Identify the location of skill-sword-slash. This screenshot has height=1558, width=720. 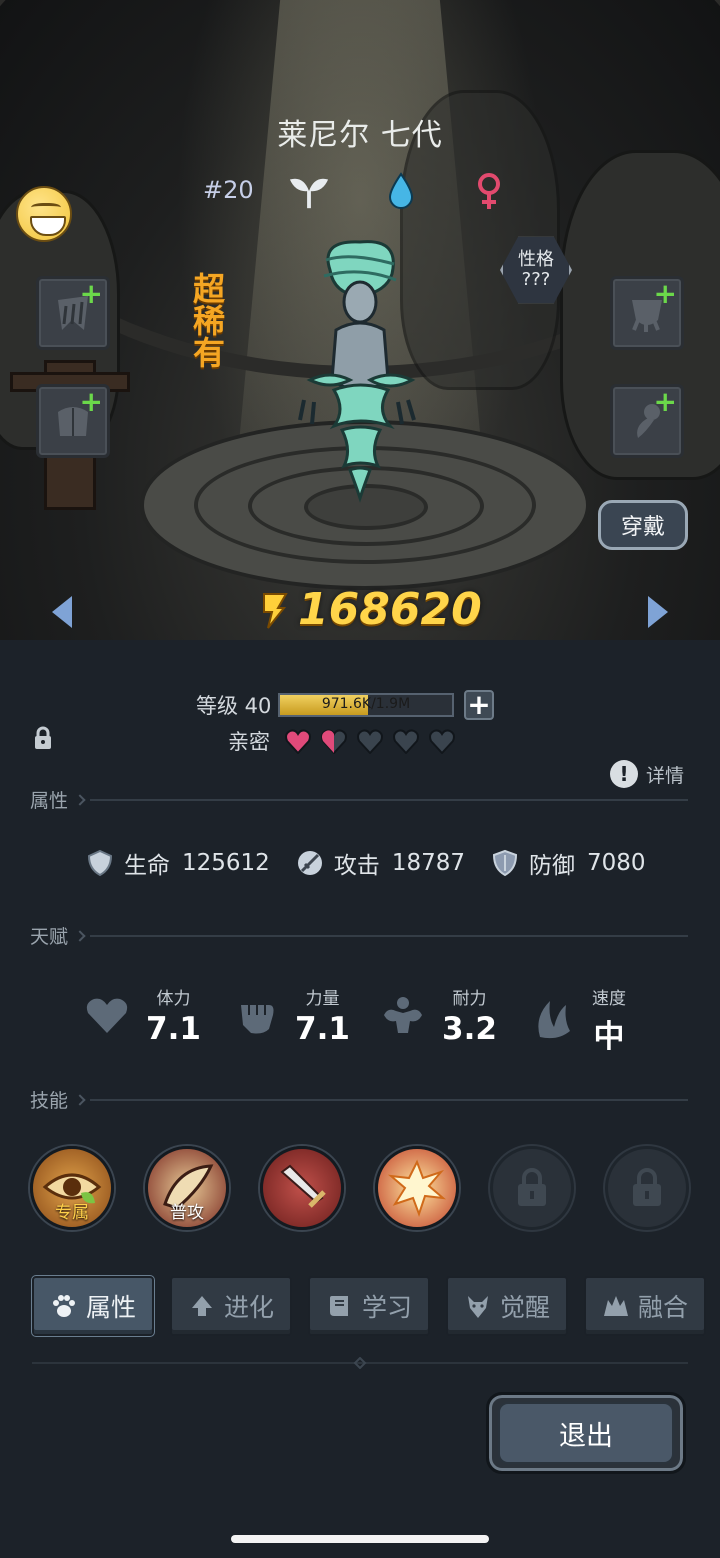
(302, 1188).